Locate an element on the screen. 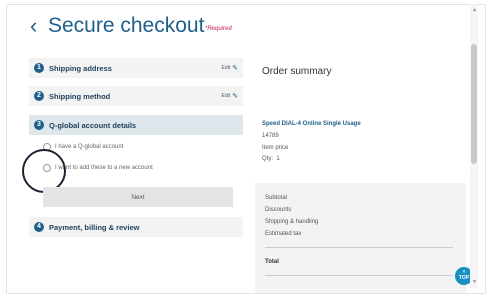 The image size is (491, 296). quantity: Qty: 1 is located at coordinates (271, 159).